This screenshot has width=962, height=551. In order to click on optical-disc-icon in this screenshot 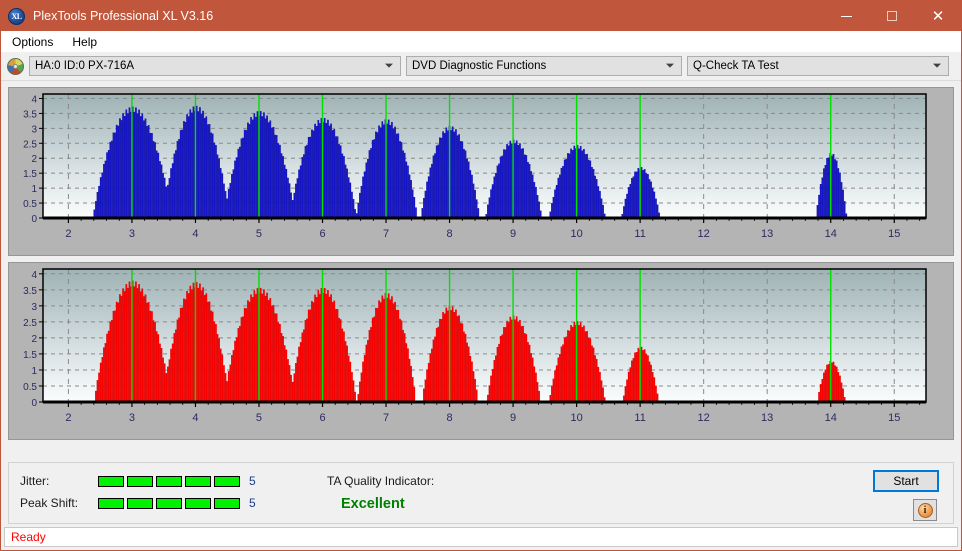, I will do `click(15, 66)`.